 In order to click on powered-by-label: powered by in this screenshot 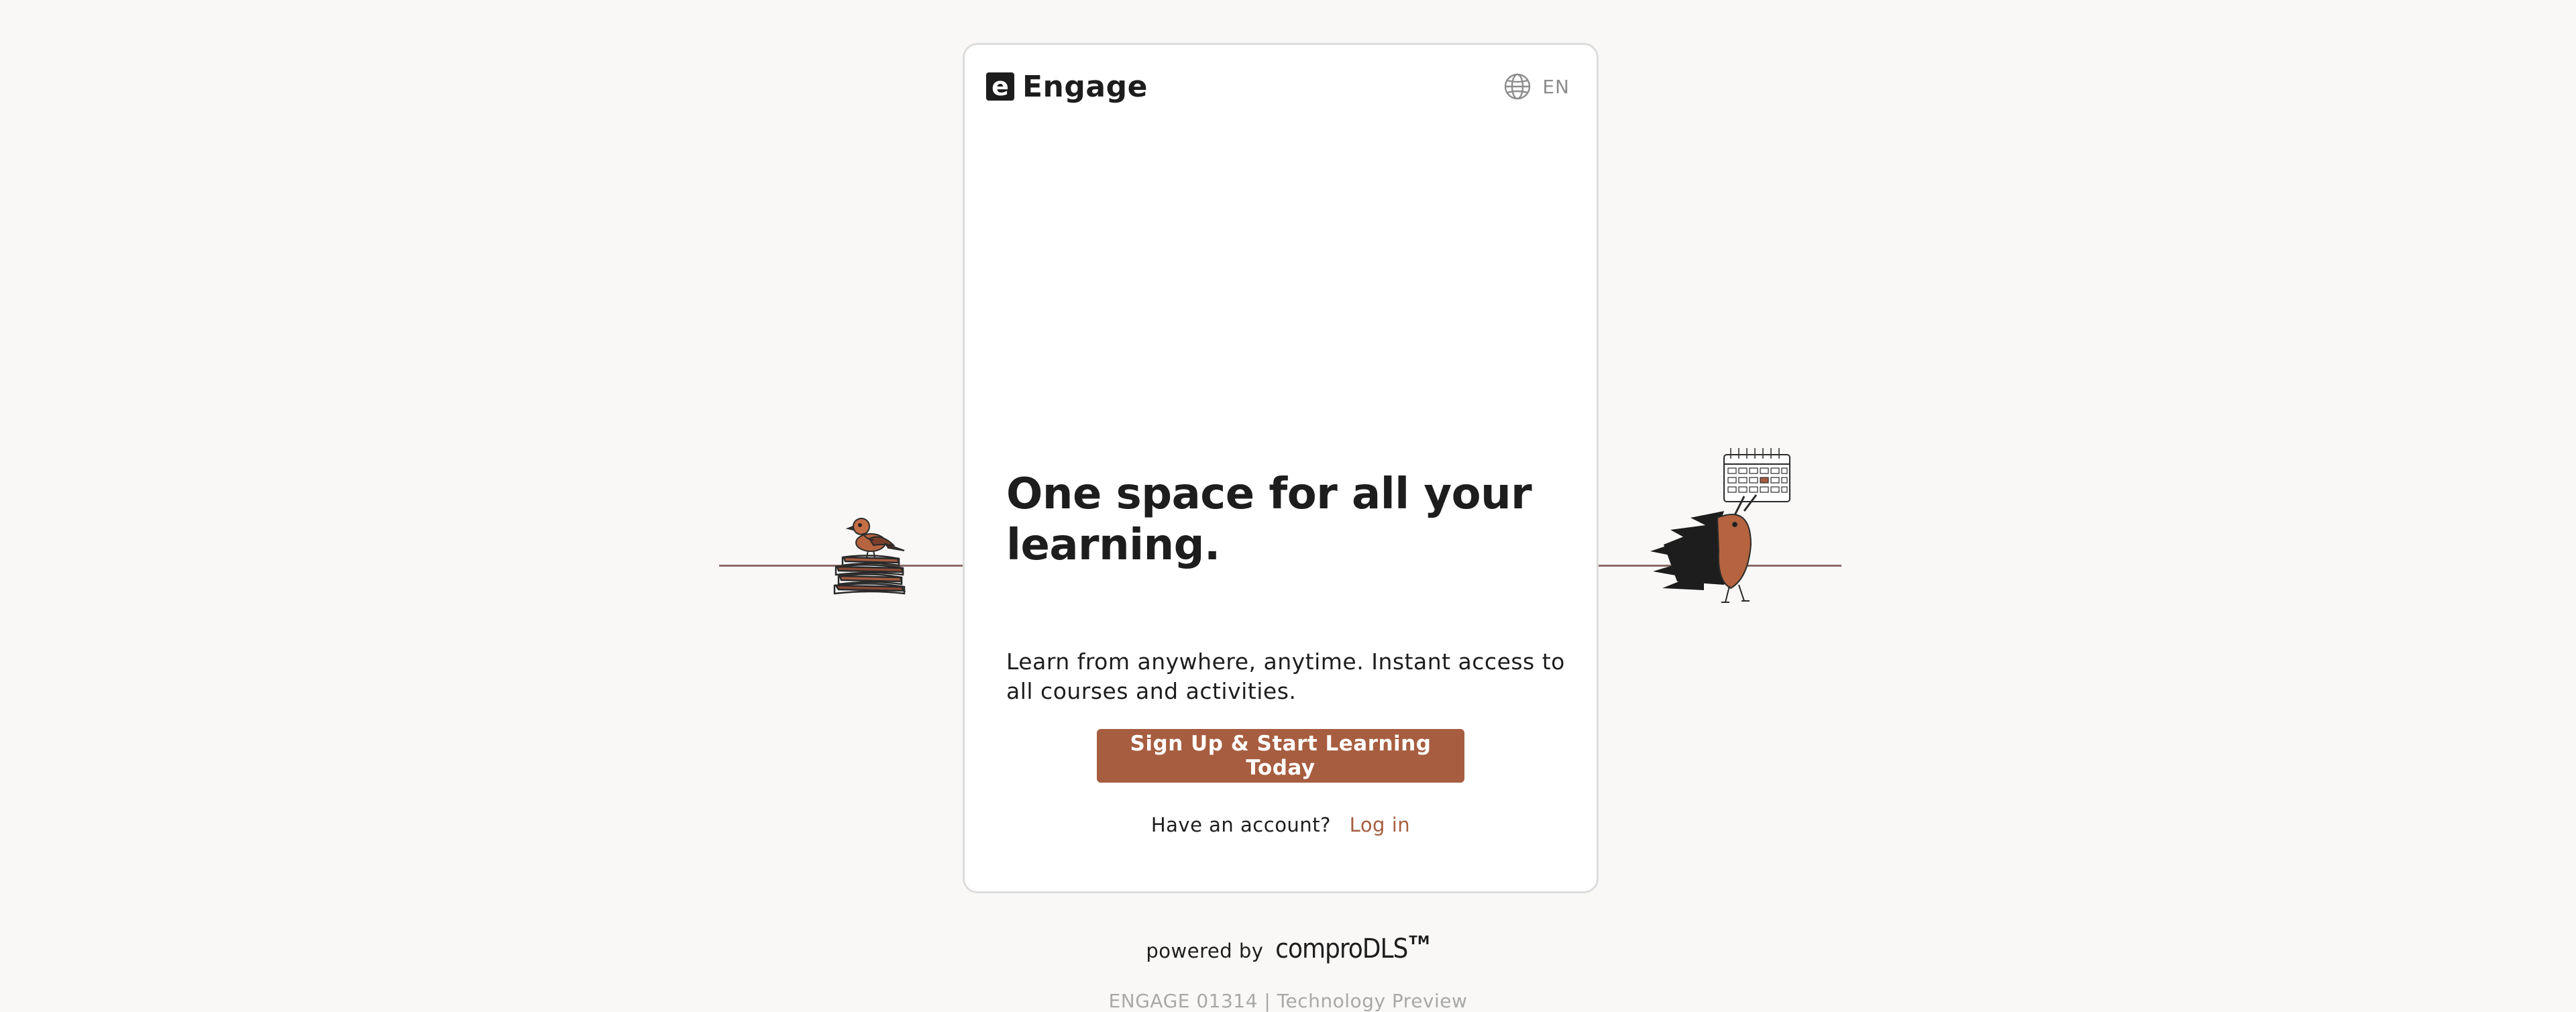, I will do `click(1205, 951)`.